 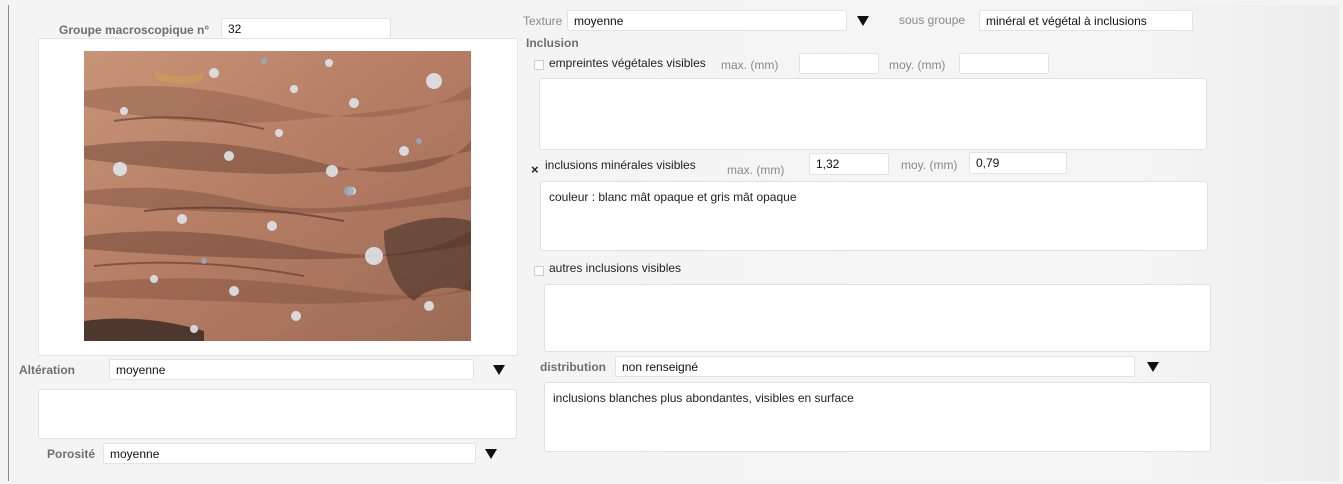 I want to click on vegetal-moy-field, so click(x=1004, y=63).